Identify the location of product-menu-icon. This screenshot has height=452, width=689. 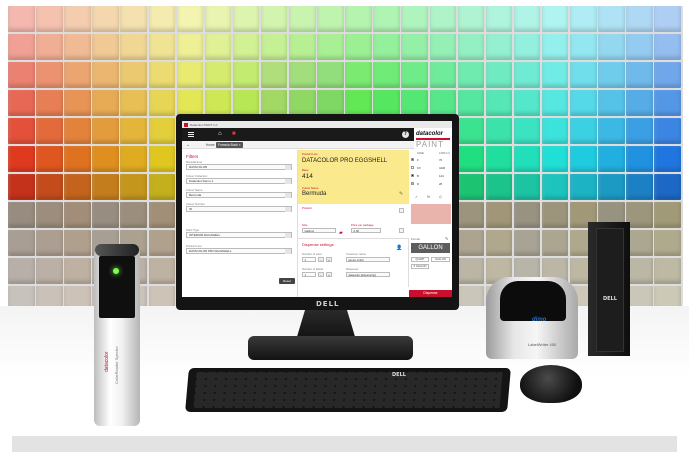
(401, 230).